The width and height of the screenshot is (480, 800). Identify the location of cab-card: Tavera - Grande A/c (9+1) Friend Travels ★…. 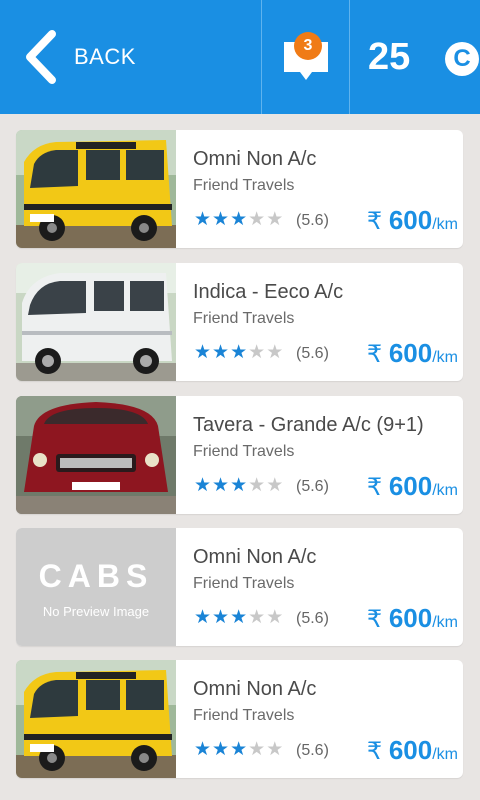
(239, 455).